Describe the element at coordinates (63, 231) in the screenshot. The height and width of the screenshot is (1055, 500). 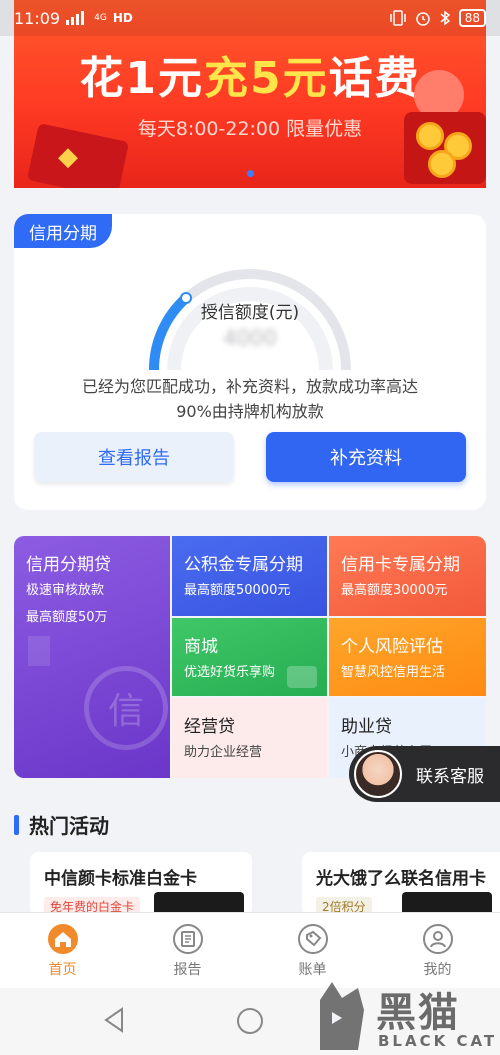
I see `credit-tag: 信用分期` at that location.